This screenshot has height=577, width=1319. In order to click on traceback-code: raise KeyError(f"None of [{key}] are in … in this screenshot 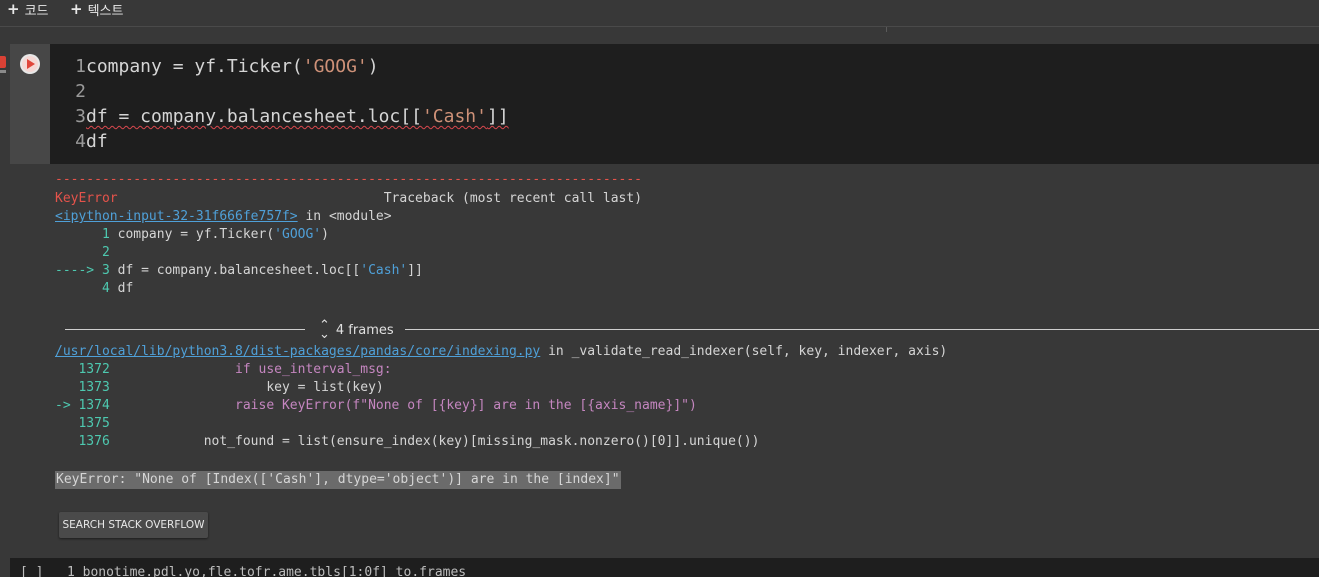, I will do `click(403, 405)`.